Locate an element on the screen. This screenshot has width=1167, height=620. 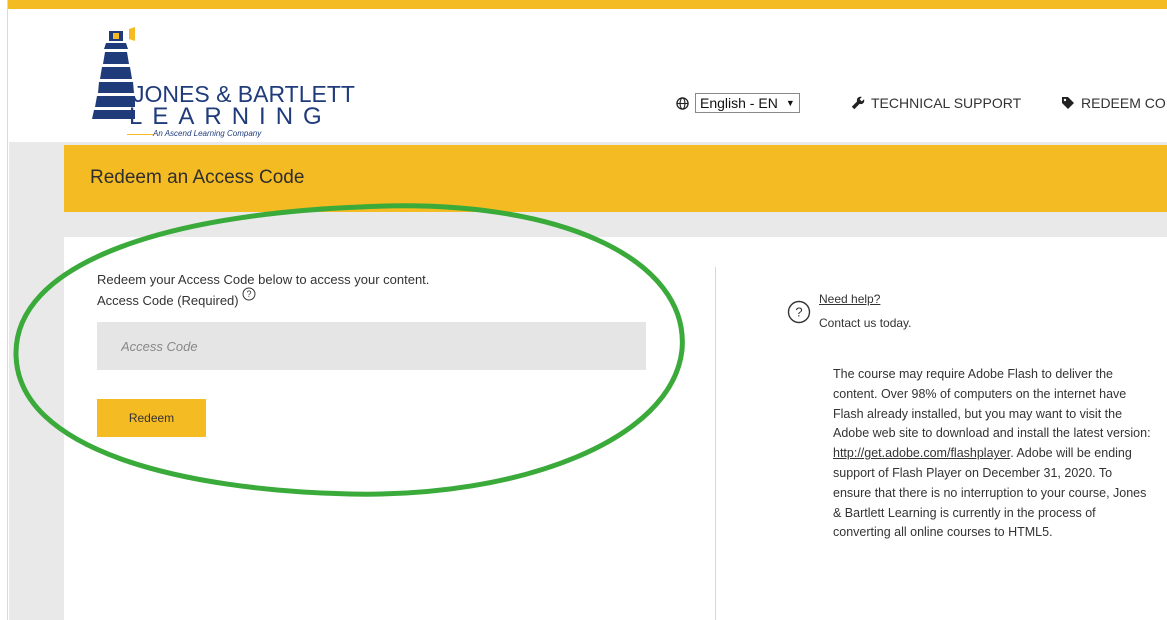
redeem-button: Redeem is located at coordinates (151, 418).